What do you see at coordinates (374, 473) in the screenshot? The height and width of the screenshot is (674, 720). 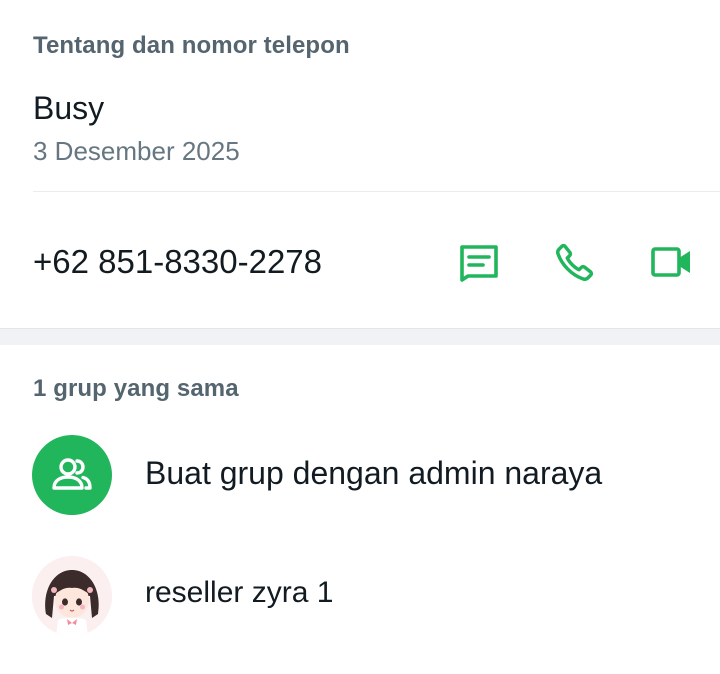 I see `create-group-label: Buat grup dengan admin naraya` at bounding box center [374, 473].